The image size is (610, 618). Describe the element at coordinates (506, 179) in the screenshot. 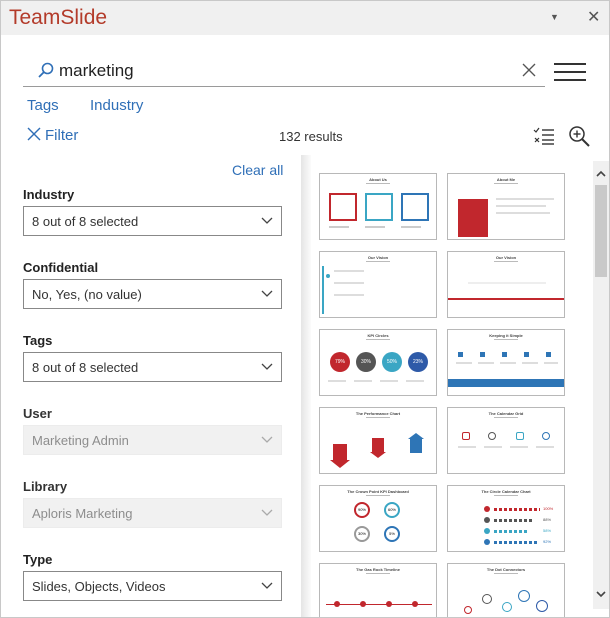

I see `slide-title: About Me` at that location.